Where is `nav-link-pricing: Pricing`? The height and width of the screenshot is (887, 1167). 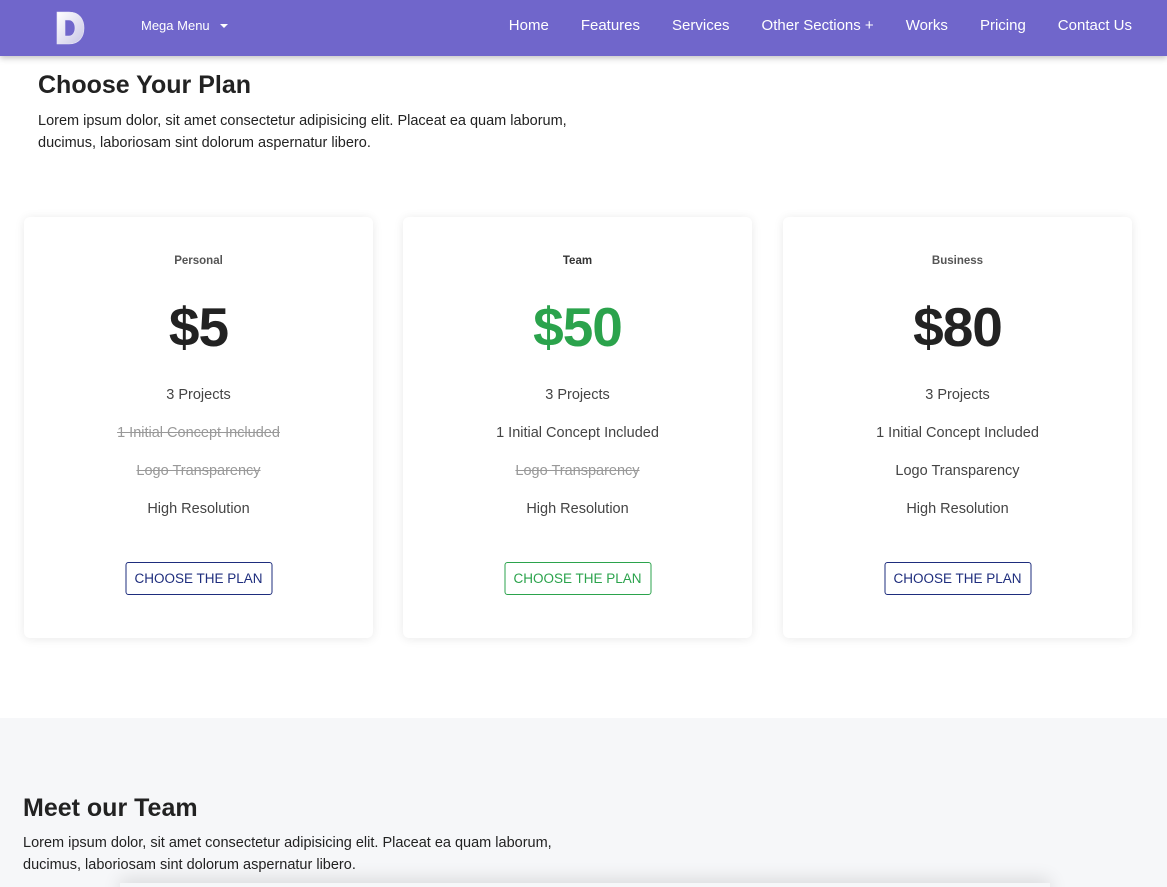
nav-link-pricing: Pricing is located at coordinates (1003, 25).